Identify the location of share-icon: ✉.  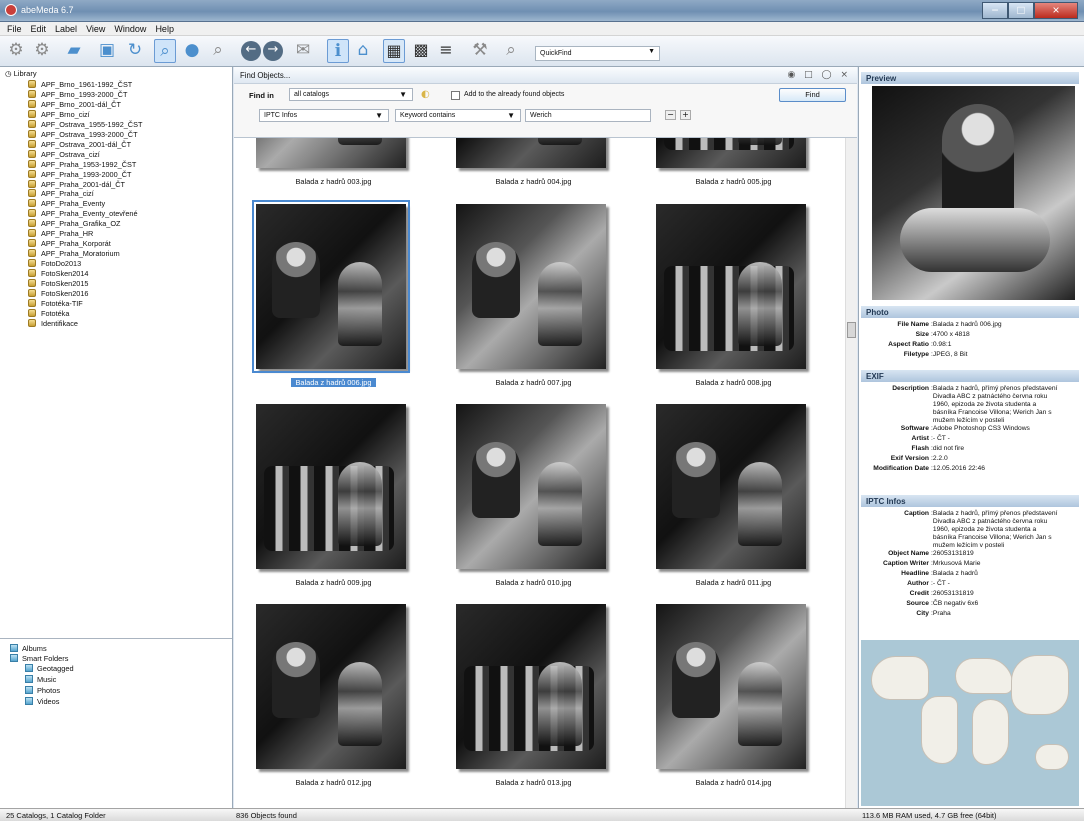
(303, 51).